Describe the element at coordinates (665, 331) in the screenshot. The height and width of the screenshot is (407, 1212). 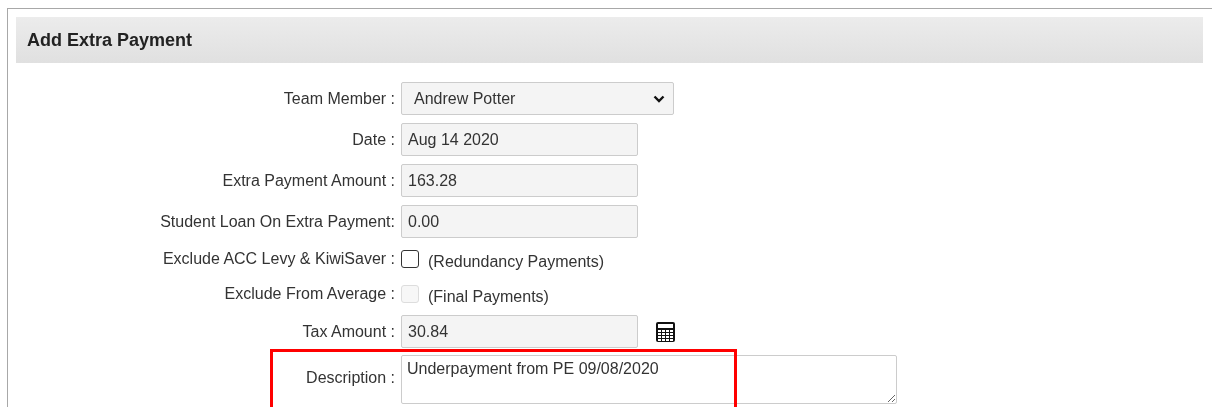
I see `calculator-icon` at that location.